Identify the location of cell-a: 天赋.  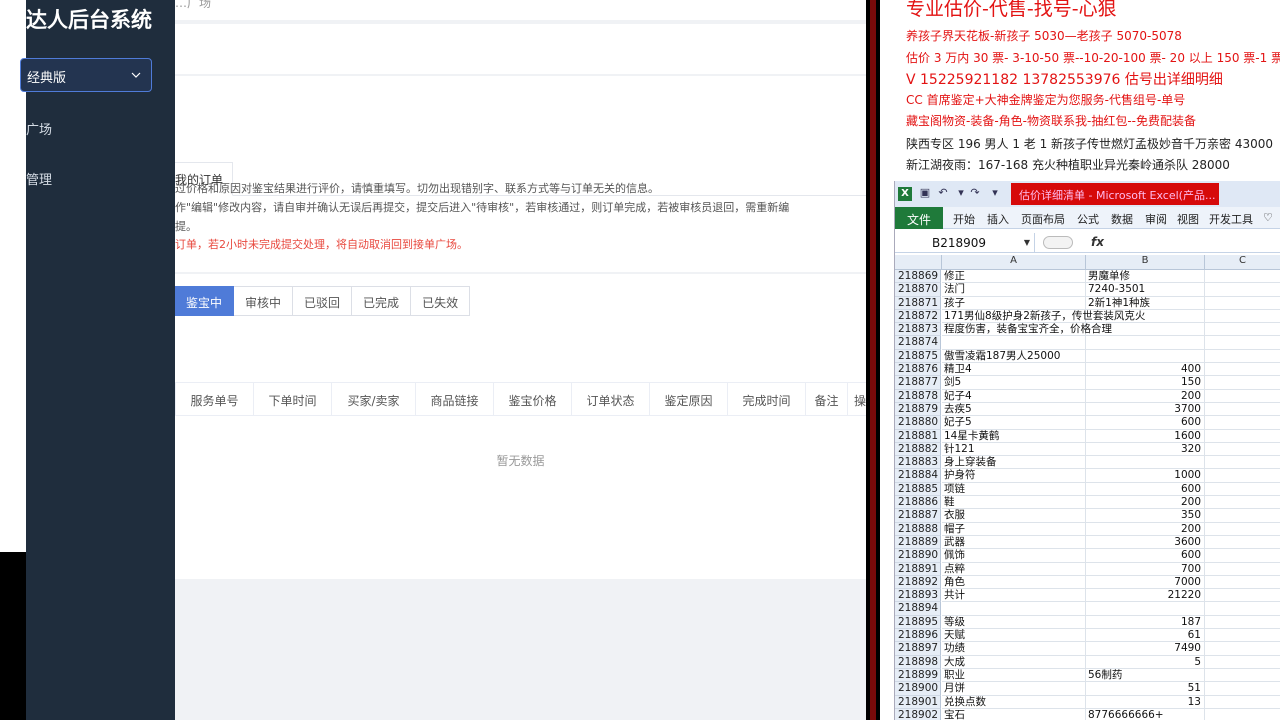
(1014, 636).